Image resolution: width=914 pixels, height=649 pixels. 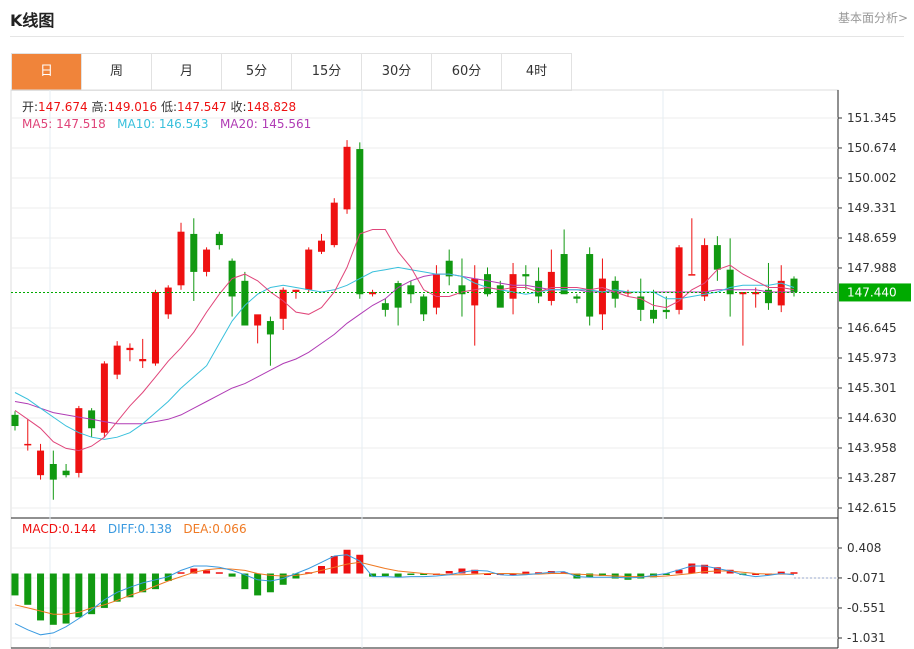 What do you see at coordinates (872, 208) in the screenshot?
I see `price-tick-label: 149.331` at bounding box center [872, 208].